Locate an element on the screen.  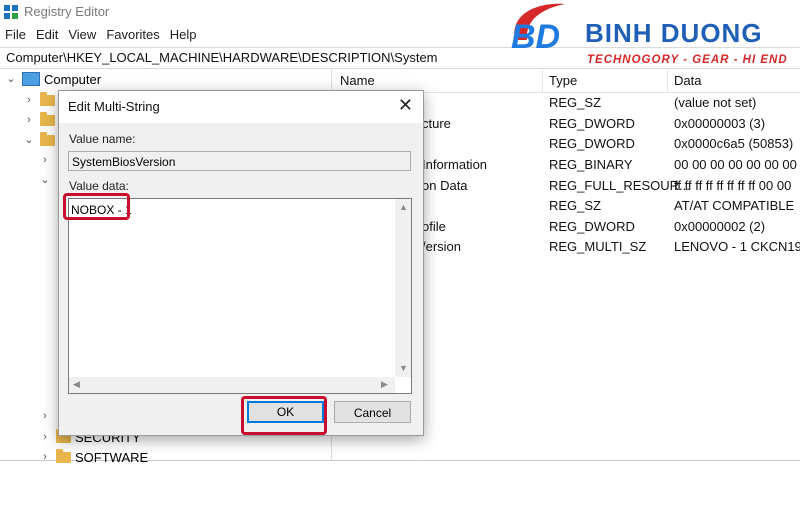
value-name: /ersion is located at coordinates (442, 246).